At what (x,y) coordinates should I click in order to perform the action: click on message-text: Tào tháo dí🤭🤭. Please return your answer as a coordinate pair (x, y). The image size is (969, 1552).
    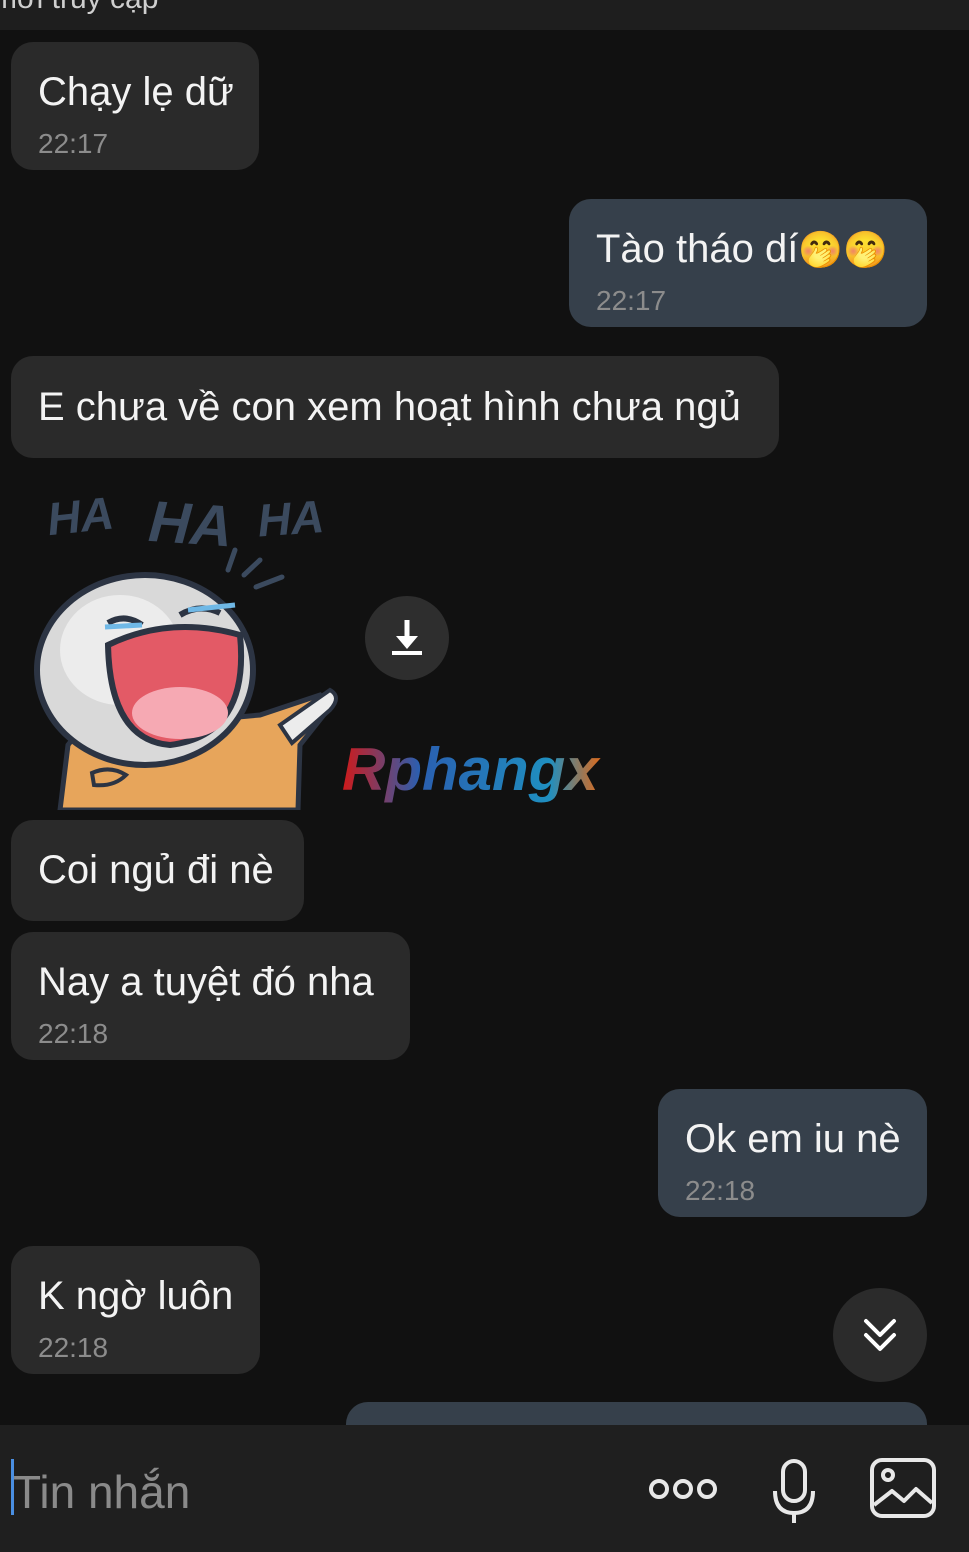
    Looking at the image, I should click on (742, 249).